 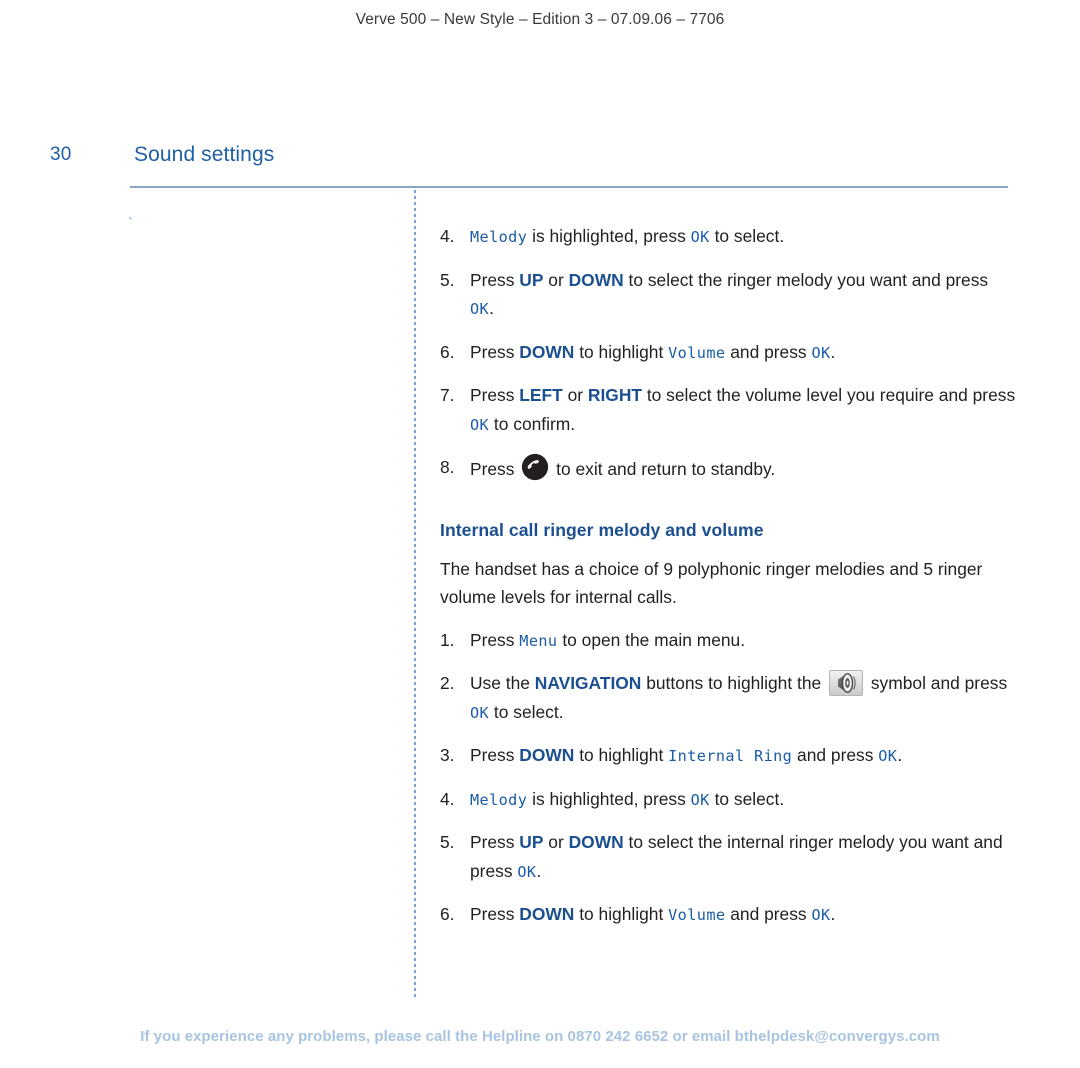 I want to click on list-item: 1. Press Menu to open the main menu., so click(x=728, y=641).